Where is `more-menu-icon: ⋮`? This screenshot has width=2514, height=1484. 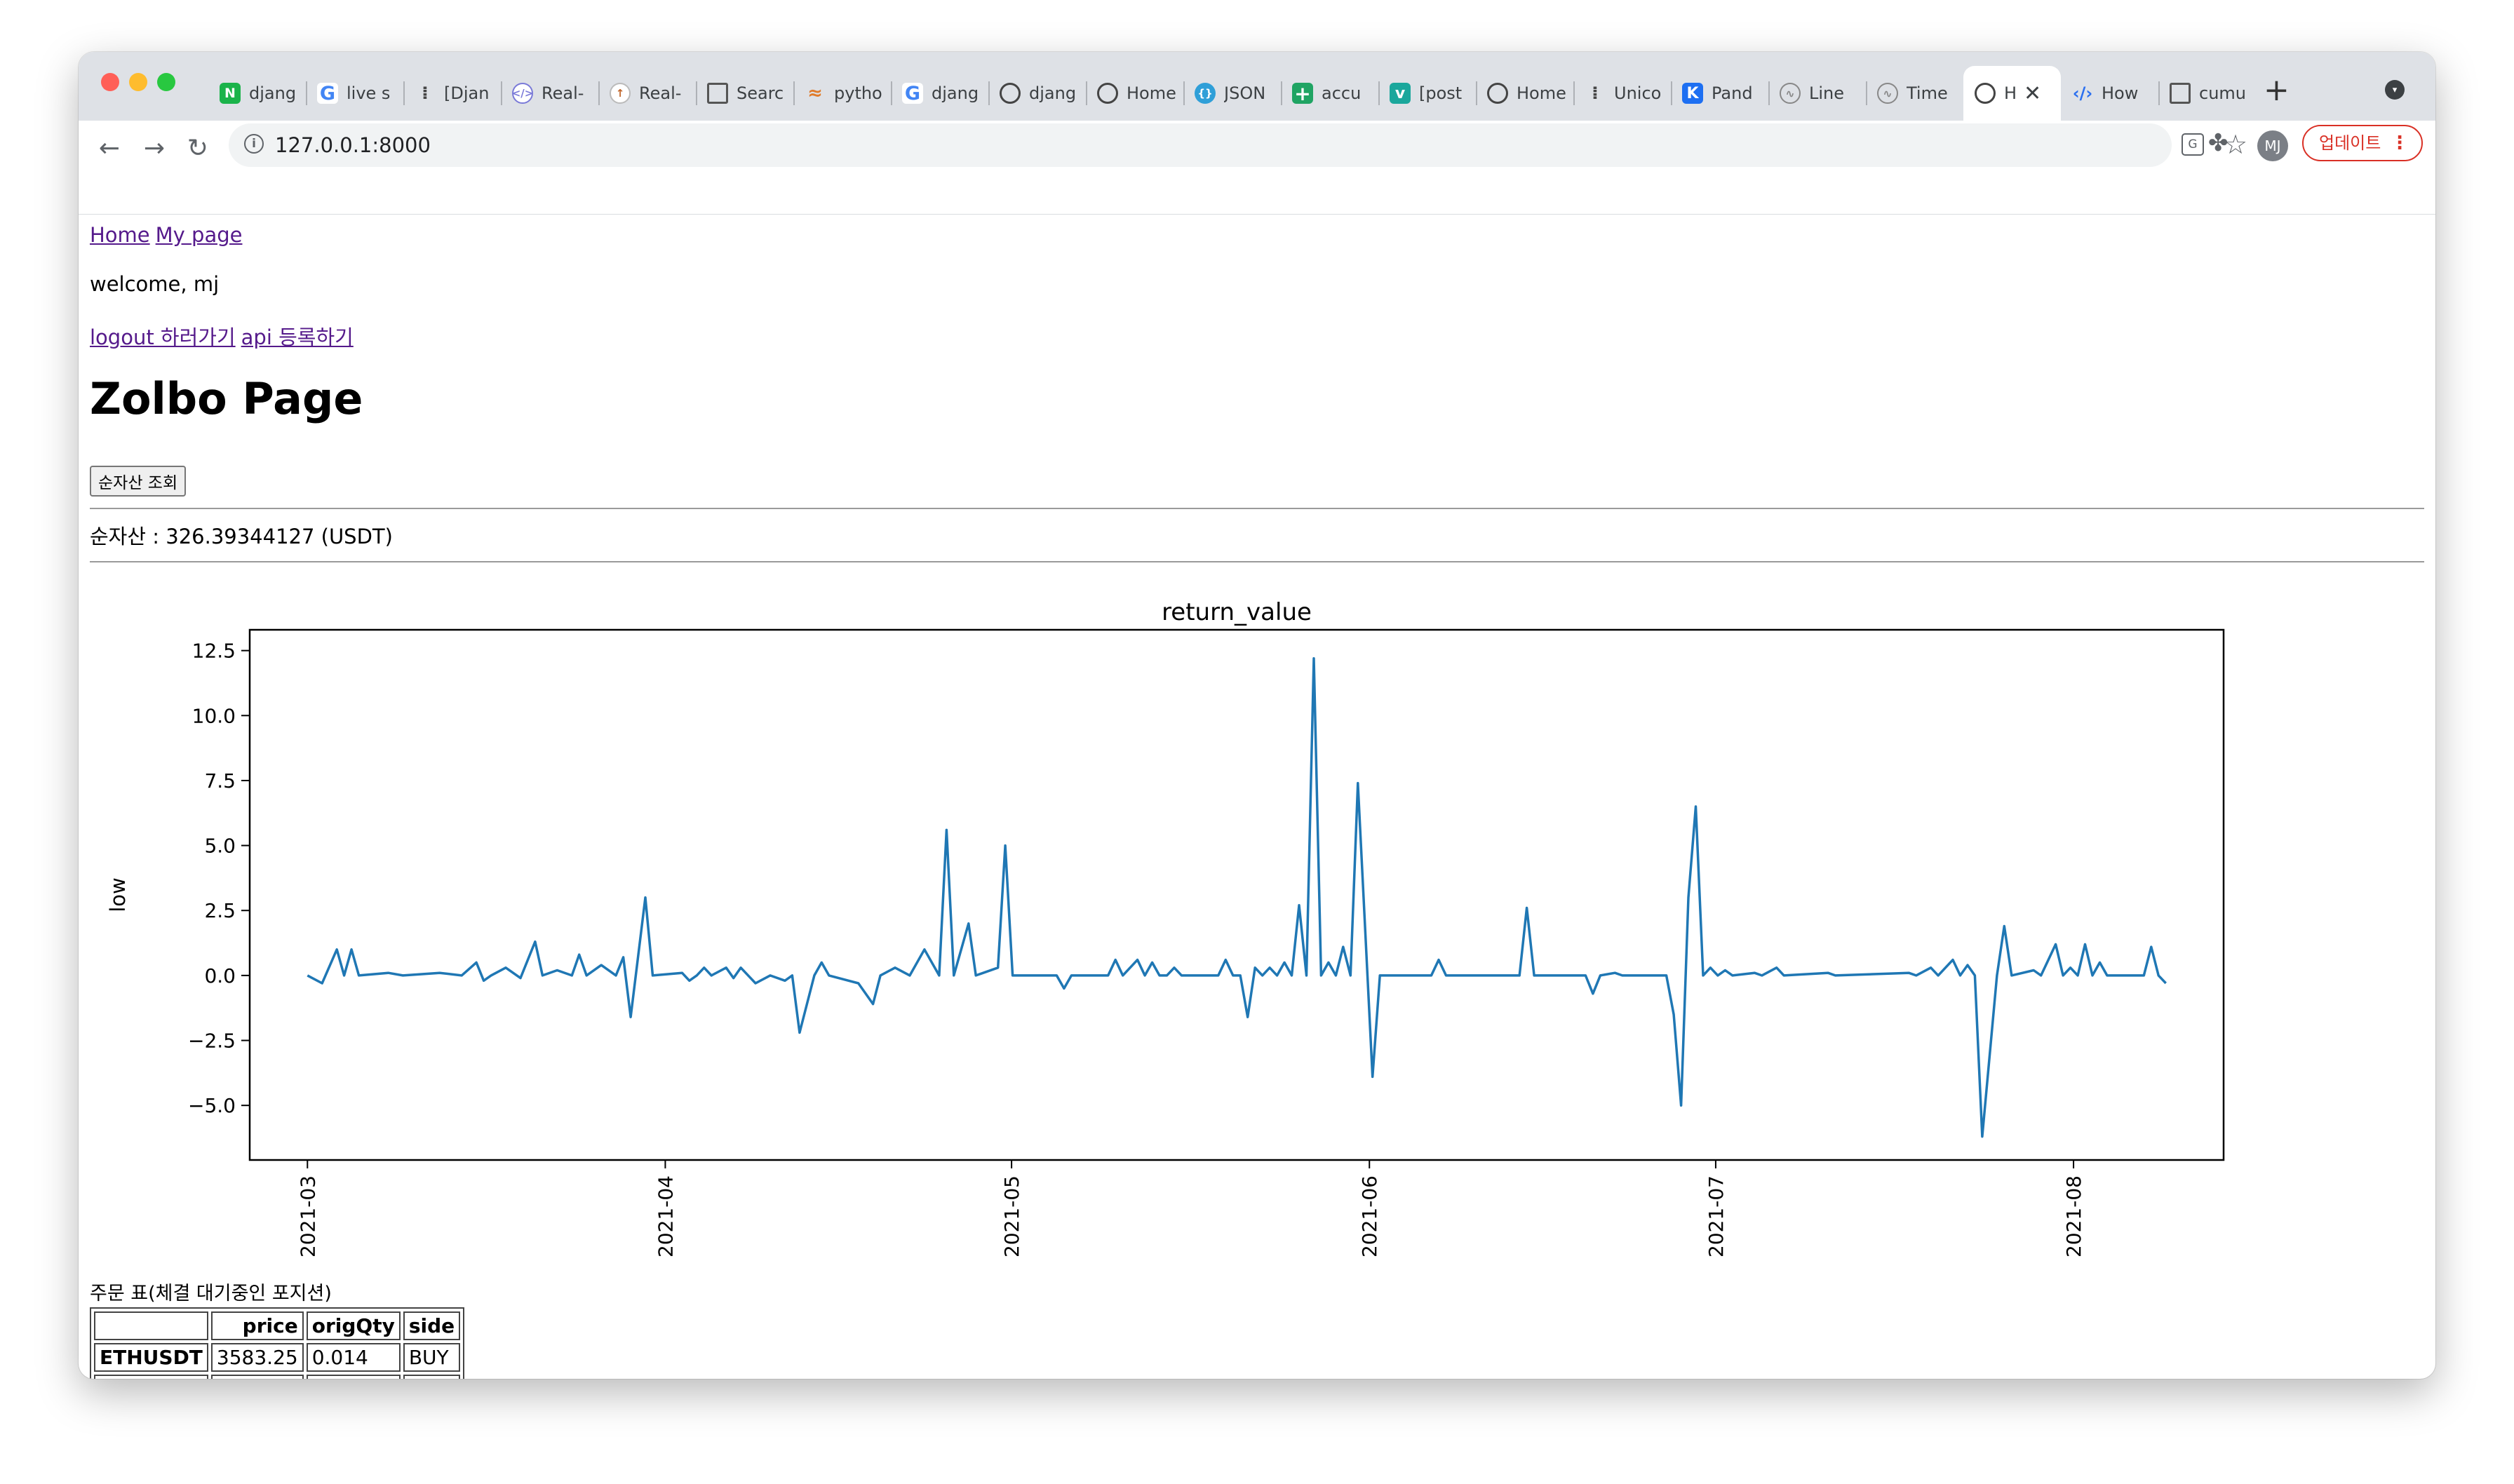 more-menu-icon: ⋮ is located at coordinates (2400, 144).